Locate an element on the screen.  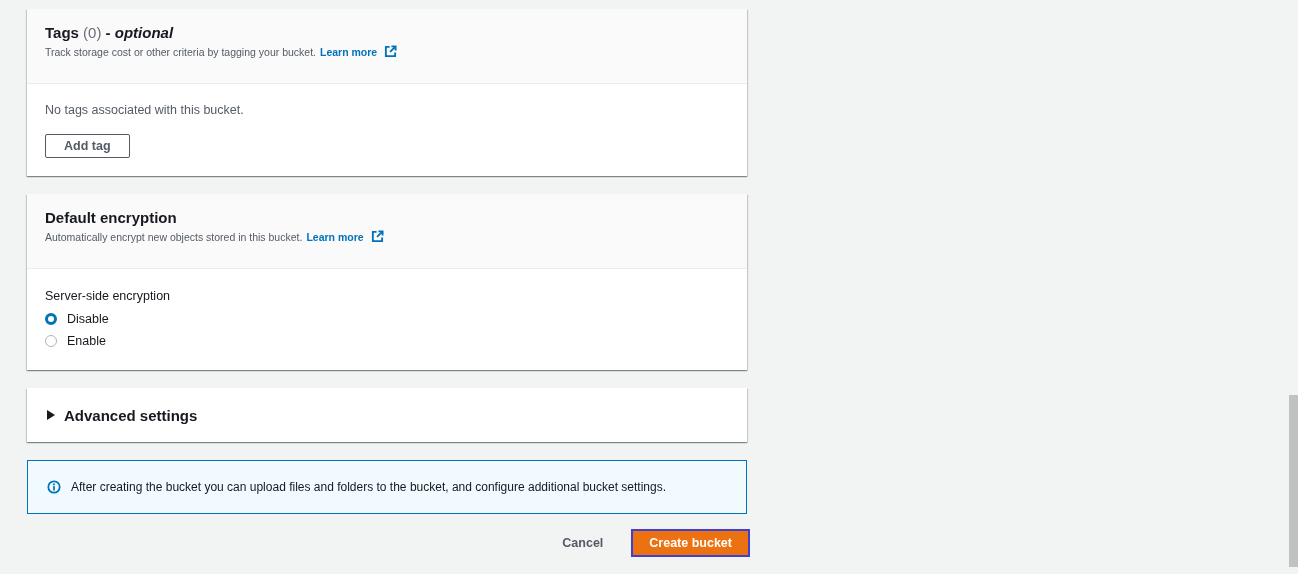
radio-label: Disable is located at coordinates (88, 319).